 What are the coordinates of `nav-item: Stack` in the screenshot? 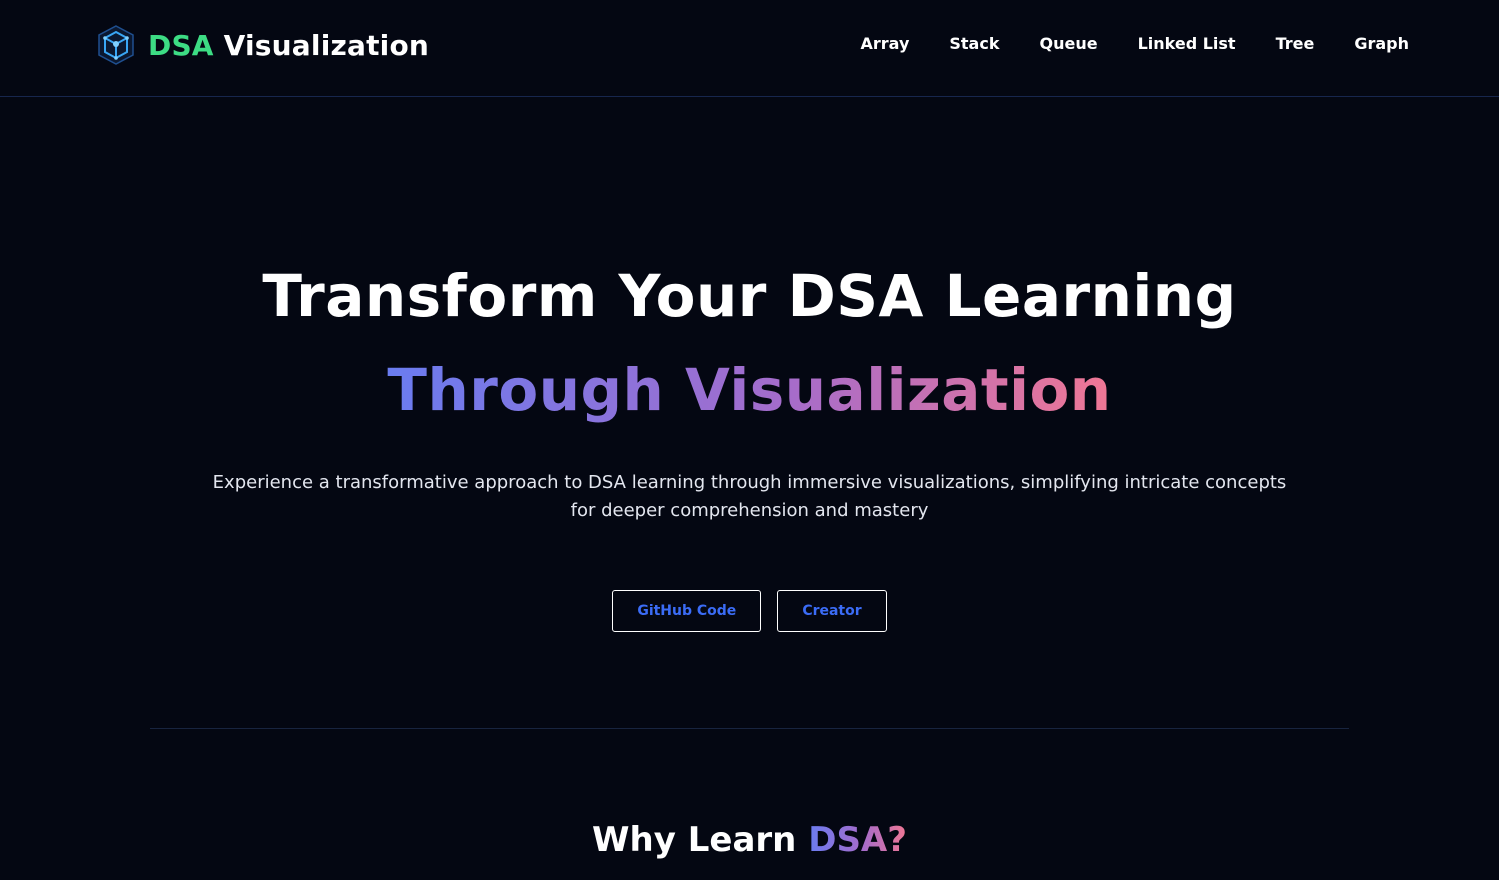 It's located at (974, 43).